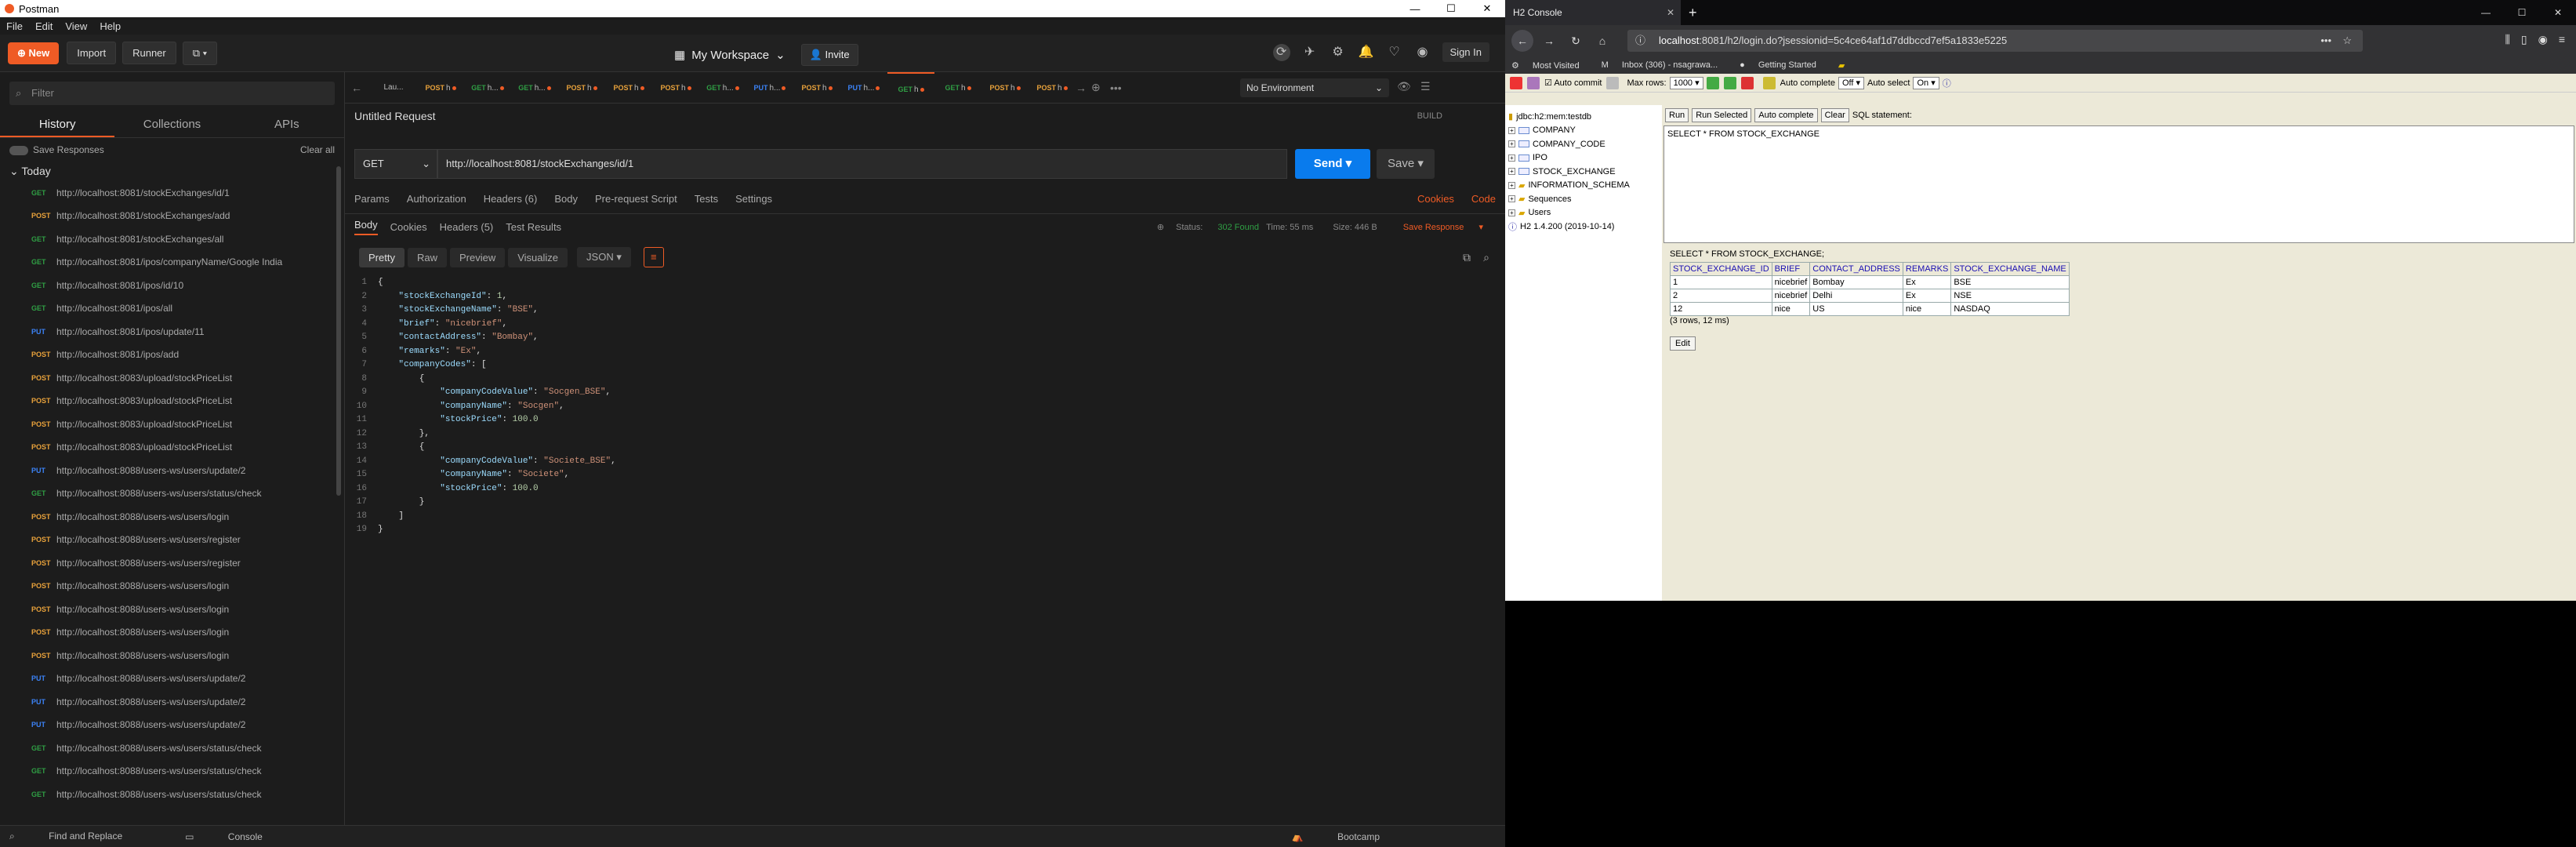 The height and width of the screenshot is (847, 2576). I want to click on cookies-link: Cookies, so click(1435, 199).